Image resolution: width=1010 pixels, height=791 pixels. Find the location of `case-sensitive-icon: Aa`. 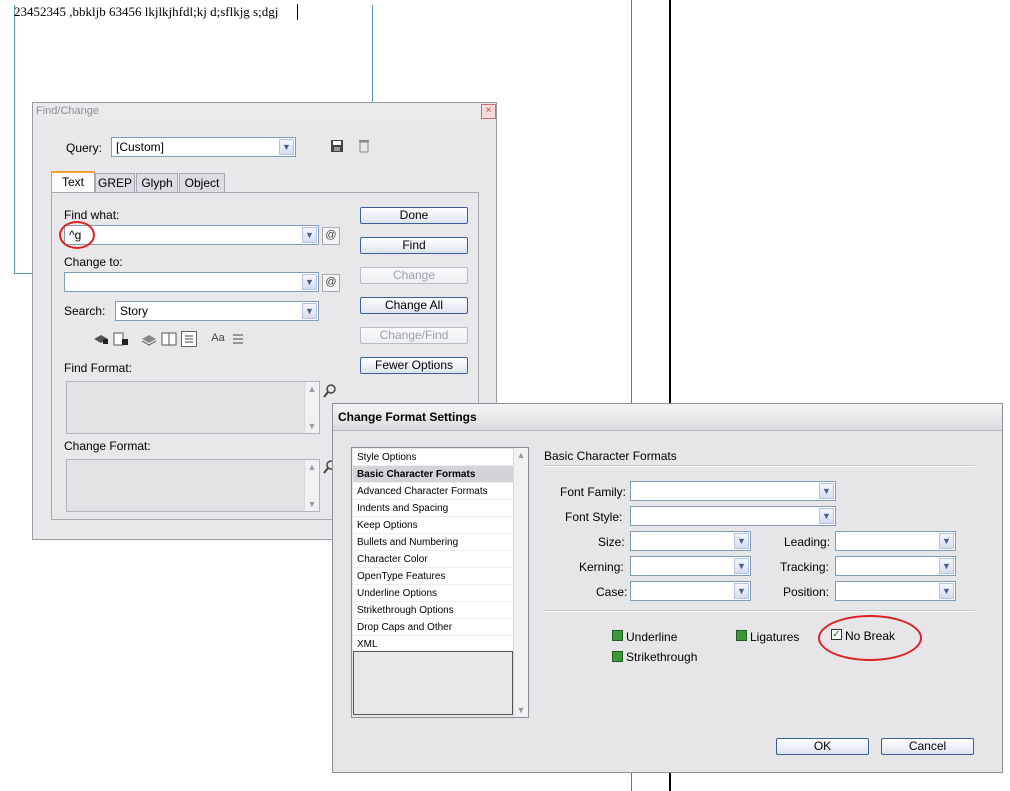

case-sensitive-icon: Aa is located at coordinates (218, 339).